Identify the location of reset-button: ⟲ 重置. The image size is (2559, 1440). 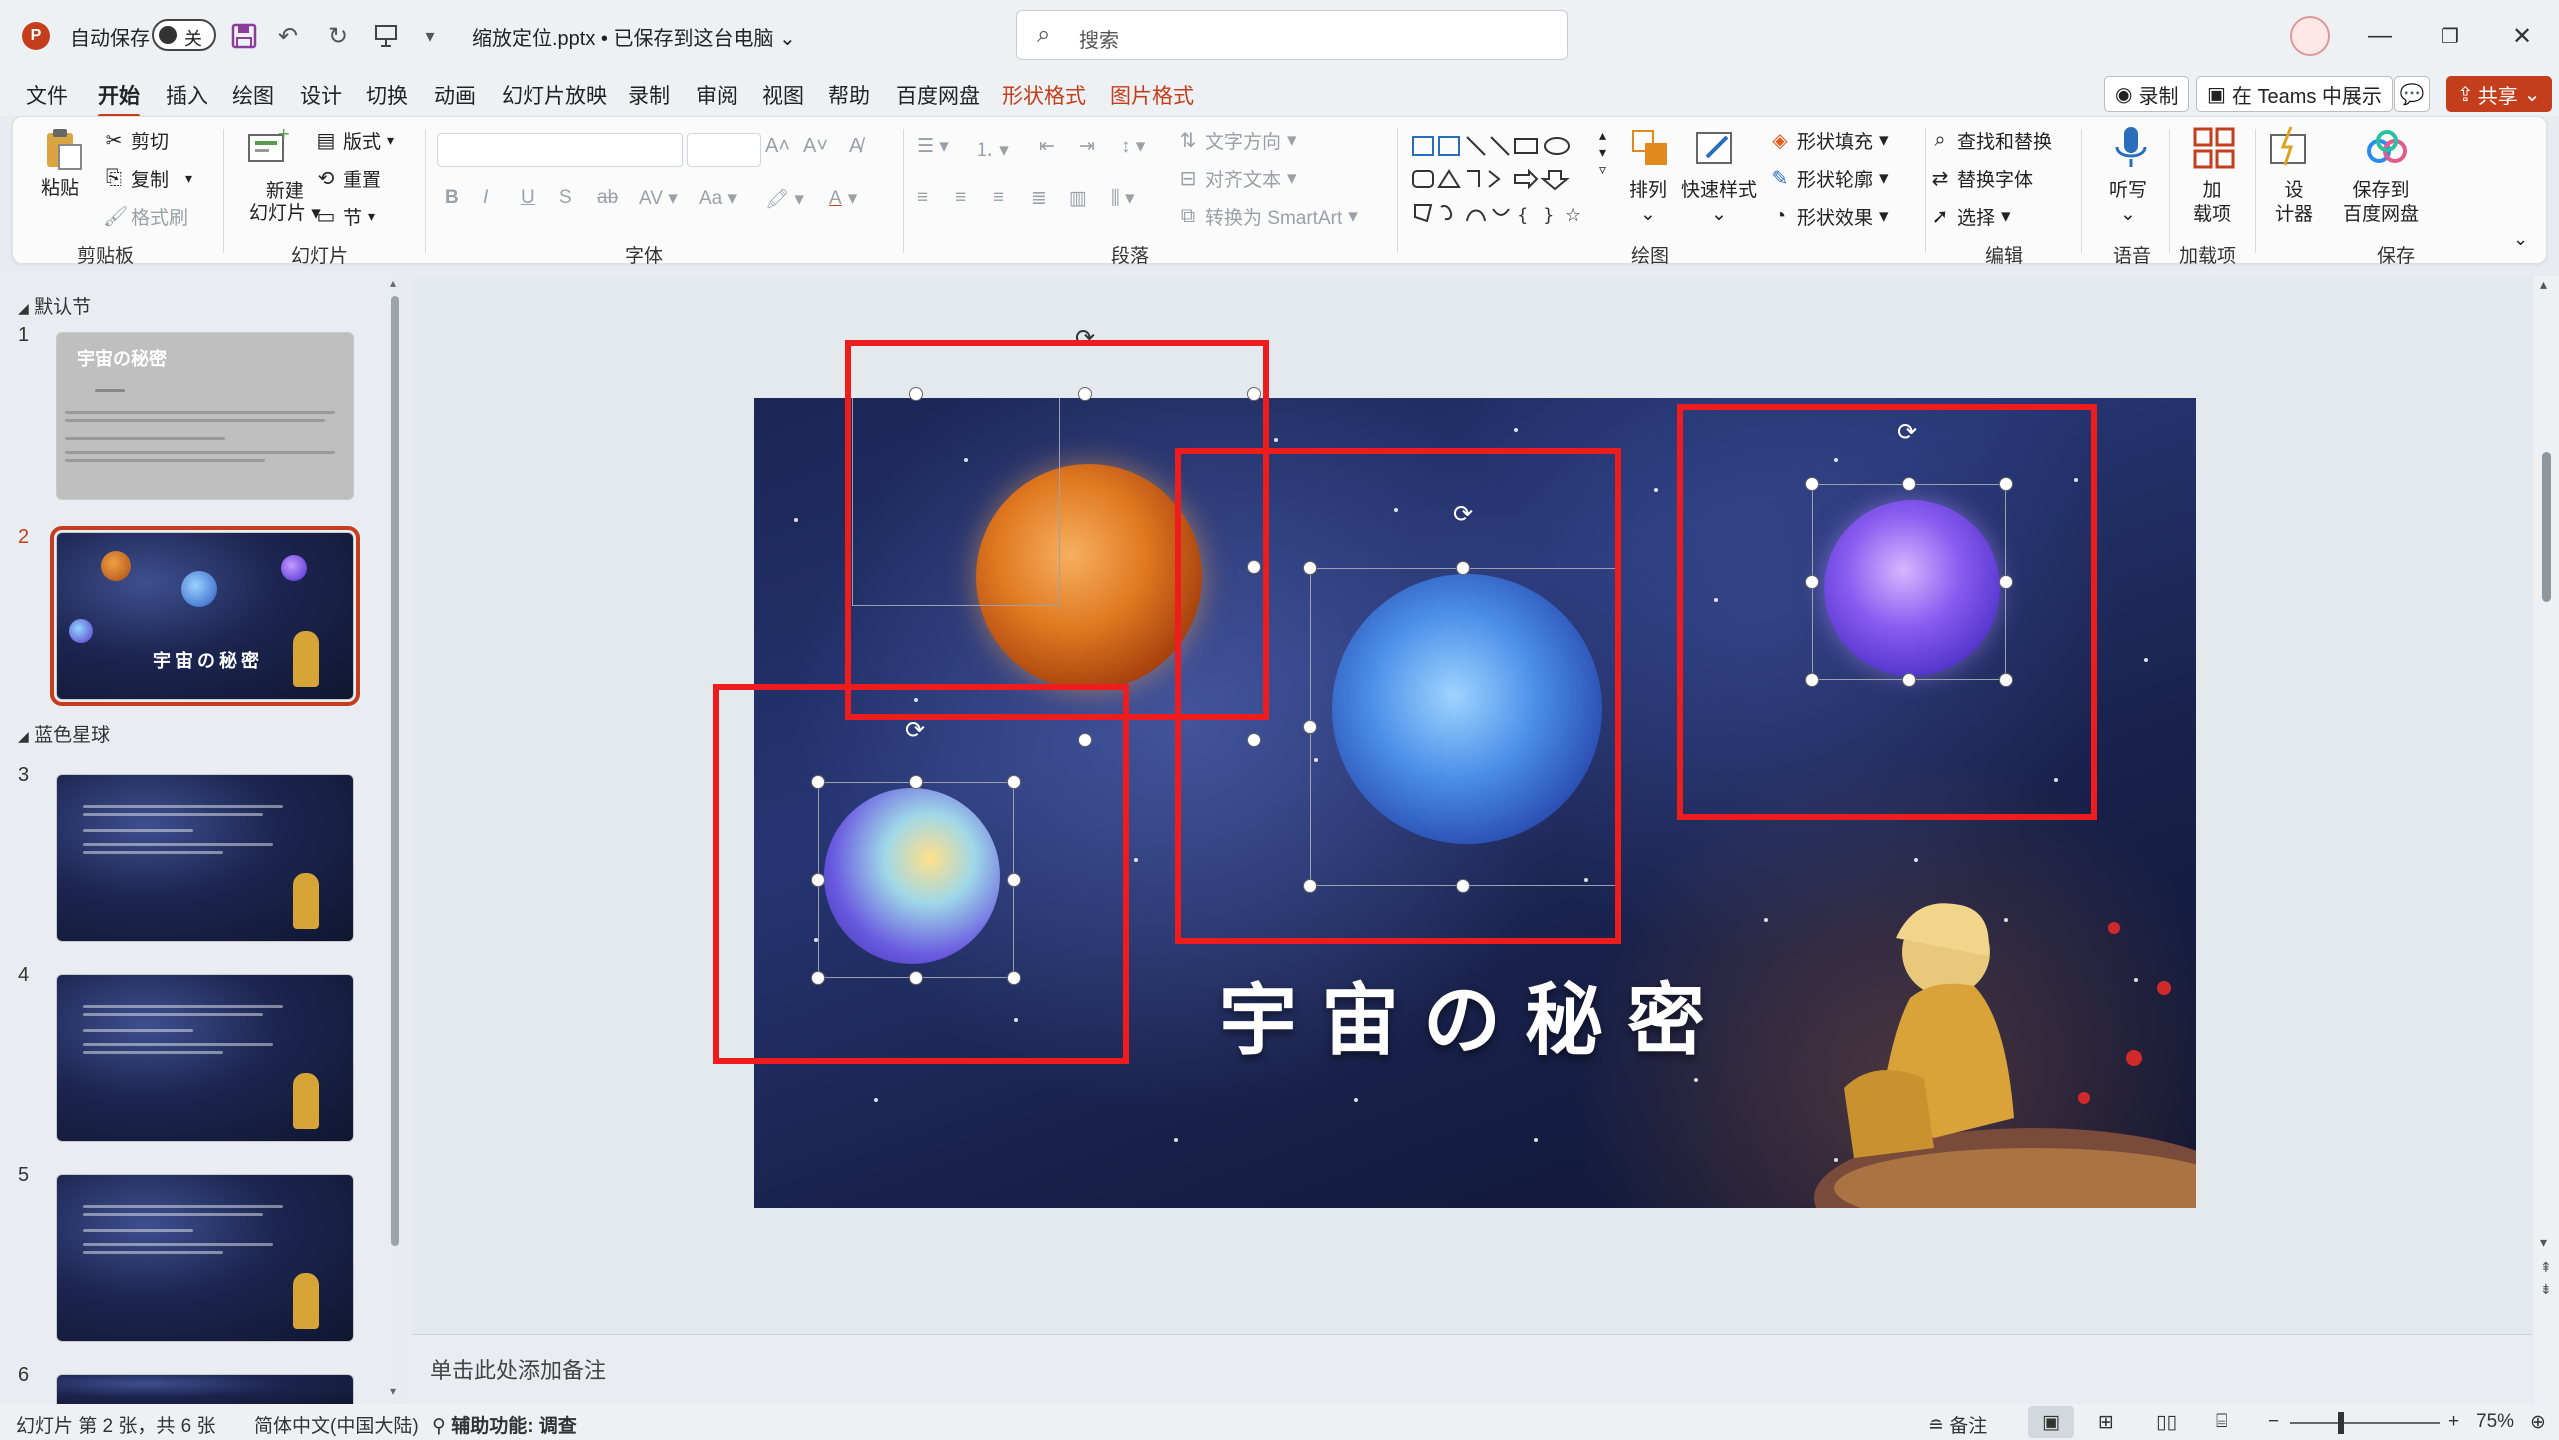
(348, 178).